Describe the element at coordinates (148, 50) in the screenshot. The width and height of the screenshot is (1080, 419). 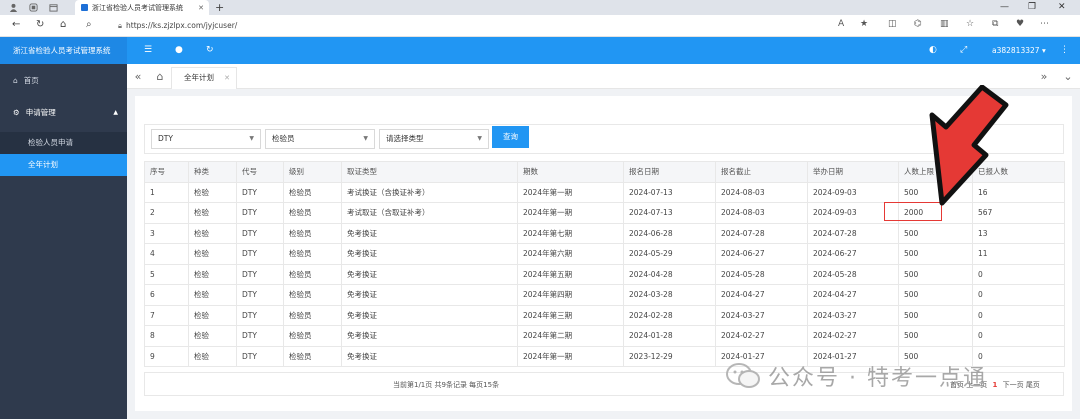
I see `menu-toggle-icon: ☰` at that location.